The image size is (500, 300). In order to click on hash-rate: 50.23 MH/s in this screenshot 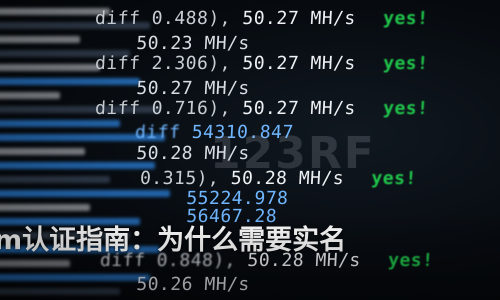, I will do `click(193, 43)`.